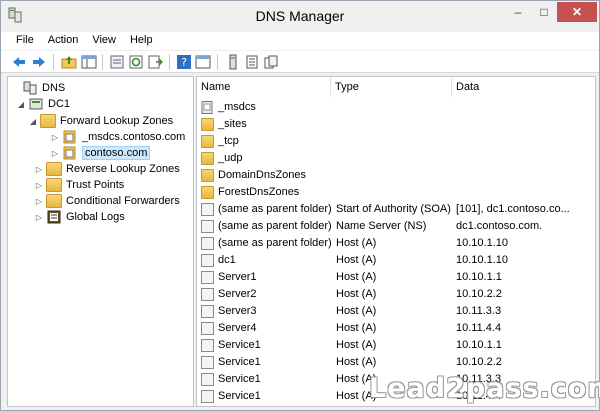 The width and height of the screenshot is (600, 411). Describe the element at coordinates (396, 345) in the screenshot. I see `list-item: Service1 Host (A) 10.10.1.1` at that location.